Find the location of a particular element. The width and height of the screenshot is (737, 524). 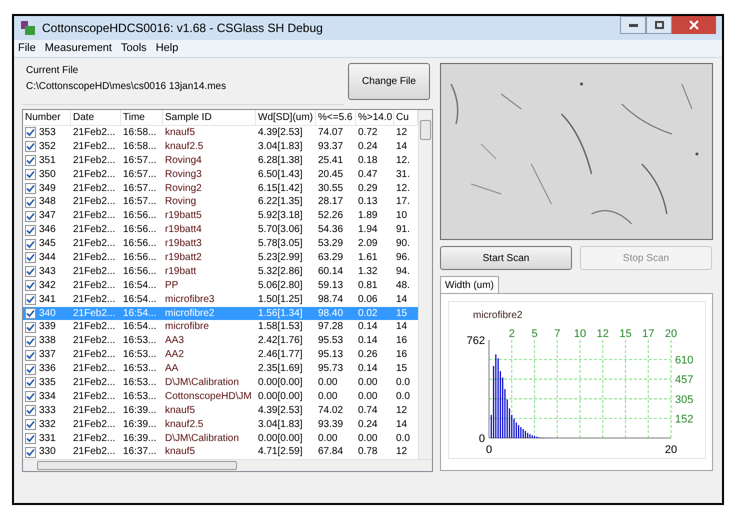

table-row: 351 21Feb2... 16:57... Roving4 6.28[1.38] 25.41 0.18 12. is located at coordinates (220, 161).